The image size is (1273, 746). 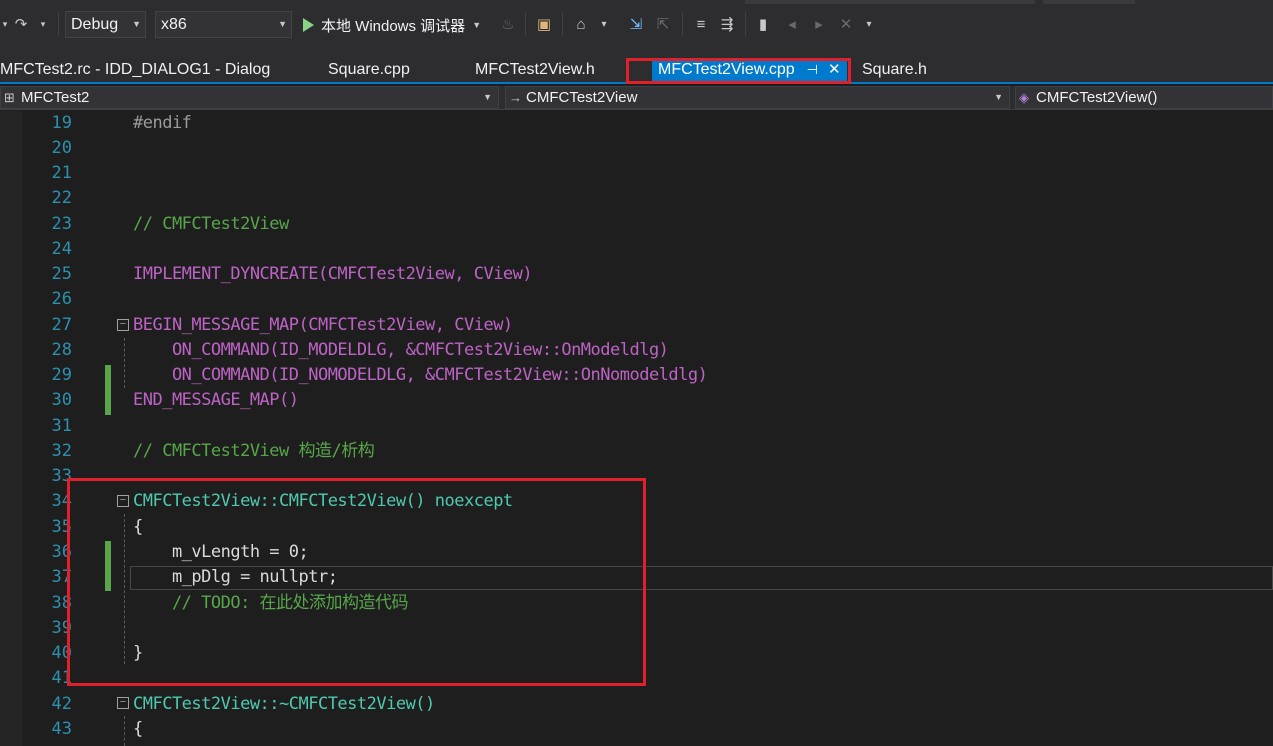 I want to click on code-line: 43 {, so click(x=636, y=729).